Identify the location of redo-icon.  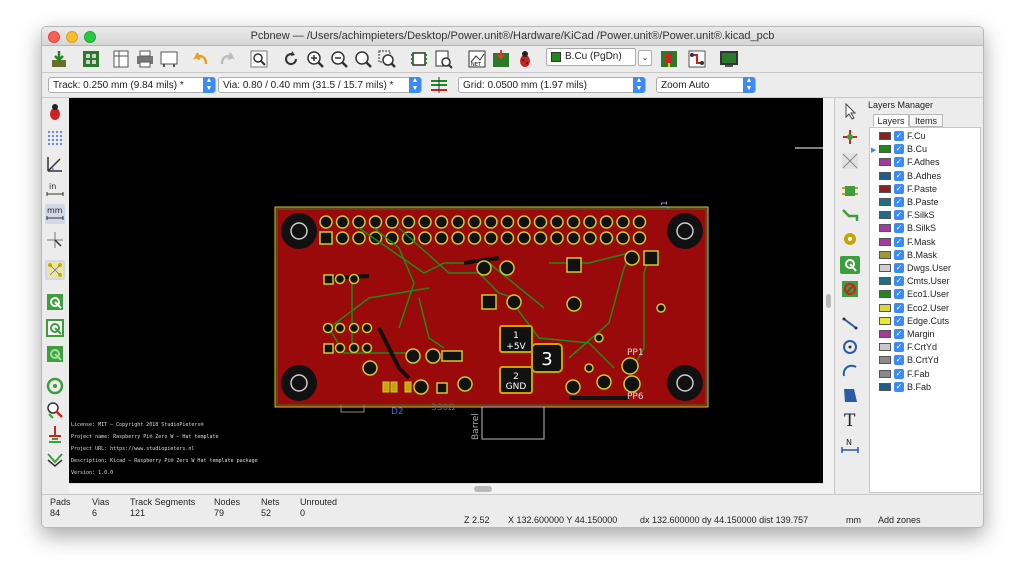
(227, 59).